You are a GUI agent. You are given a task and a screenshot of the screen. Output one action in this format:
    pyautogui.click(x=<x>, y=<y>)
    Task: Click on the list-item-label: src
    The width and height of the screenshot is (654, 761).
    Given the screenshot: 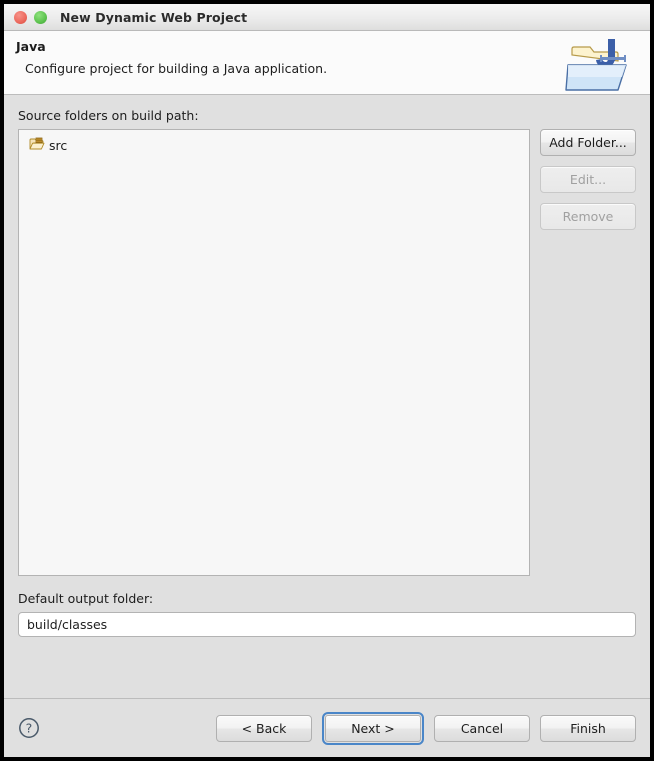 What is the action you would take?
    pyautogui.click(x=58, y=145)
    